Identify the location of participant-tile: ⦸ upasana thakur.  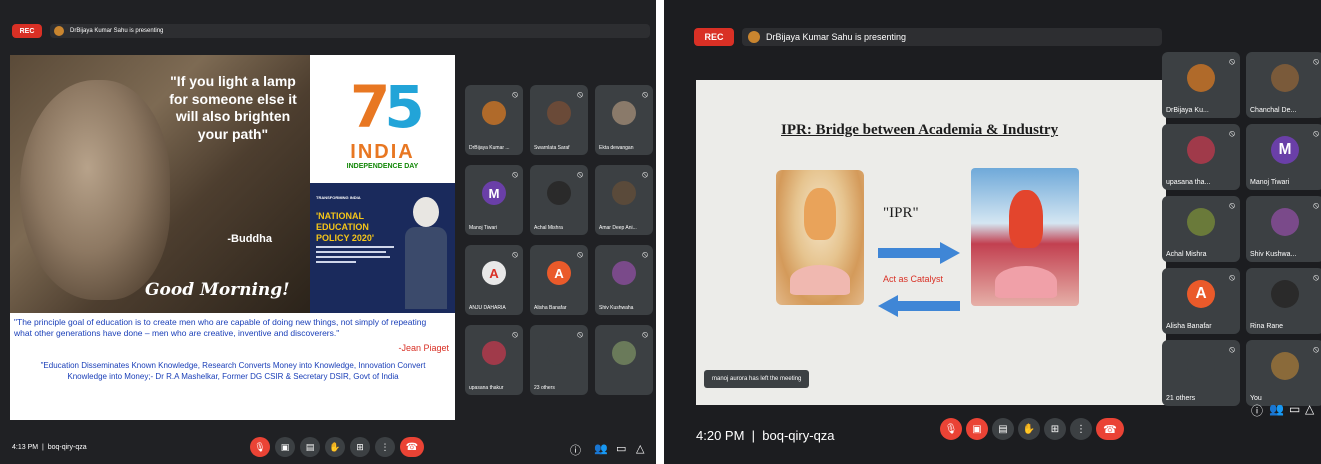
(494, 360).